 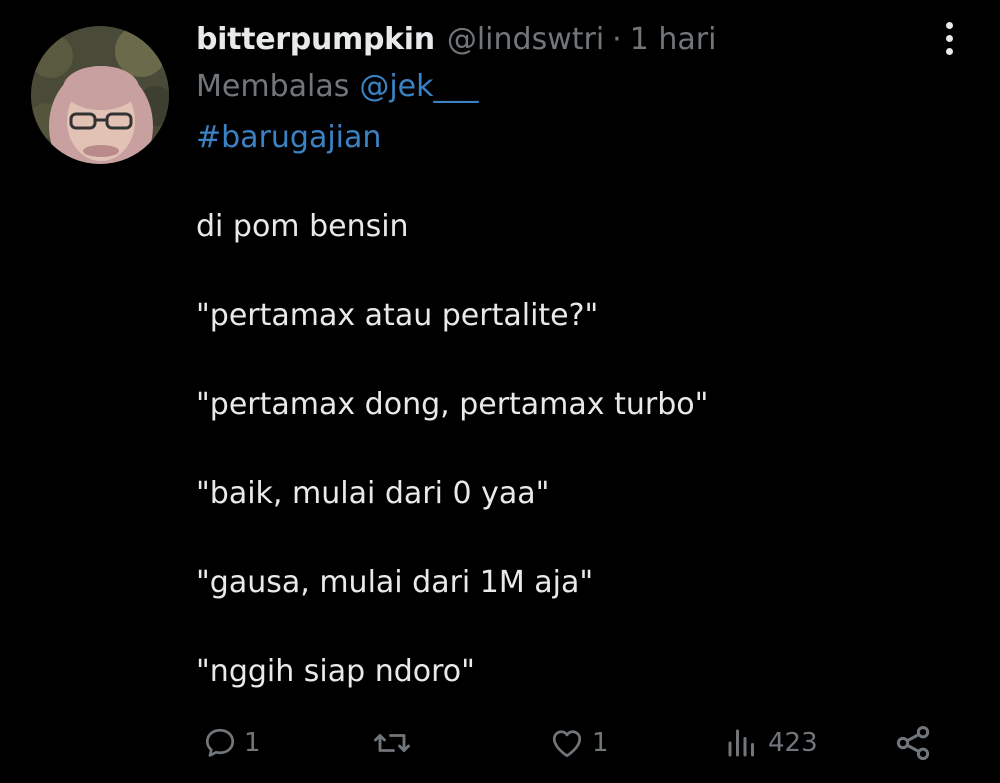 I want to click on post-line: "pertamax atau pertalite?", so click(x=397, y=315).